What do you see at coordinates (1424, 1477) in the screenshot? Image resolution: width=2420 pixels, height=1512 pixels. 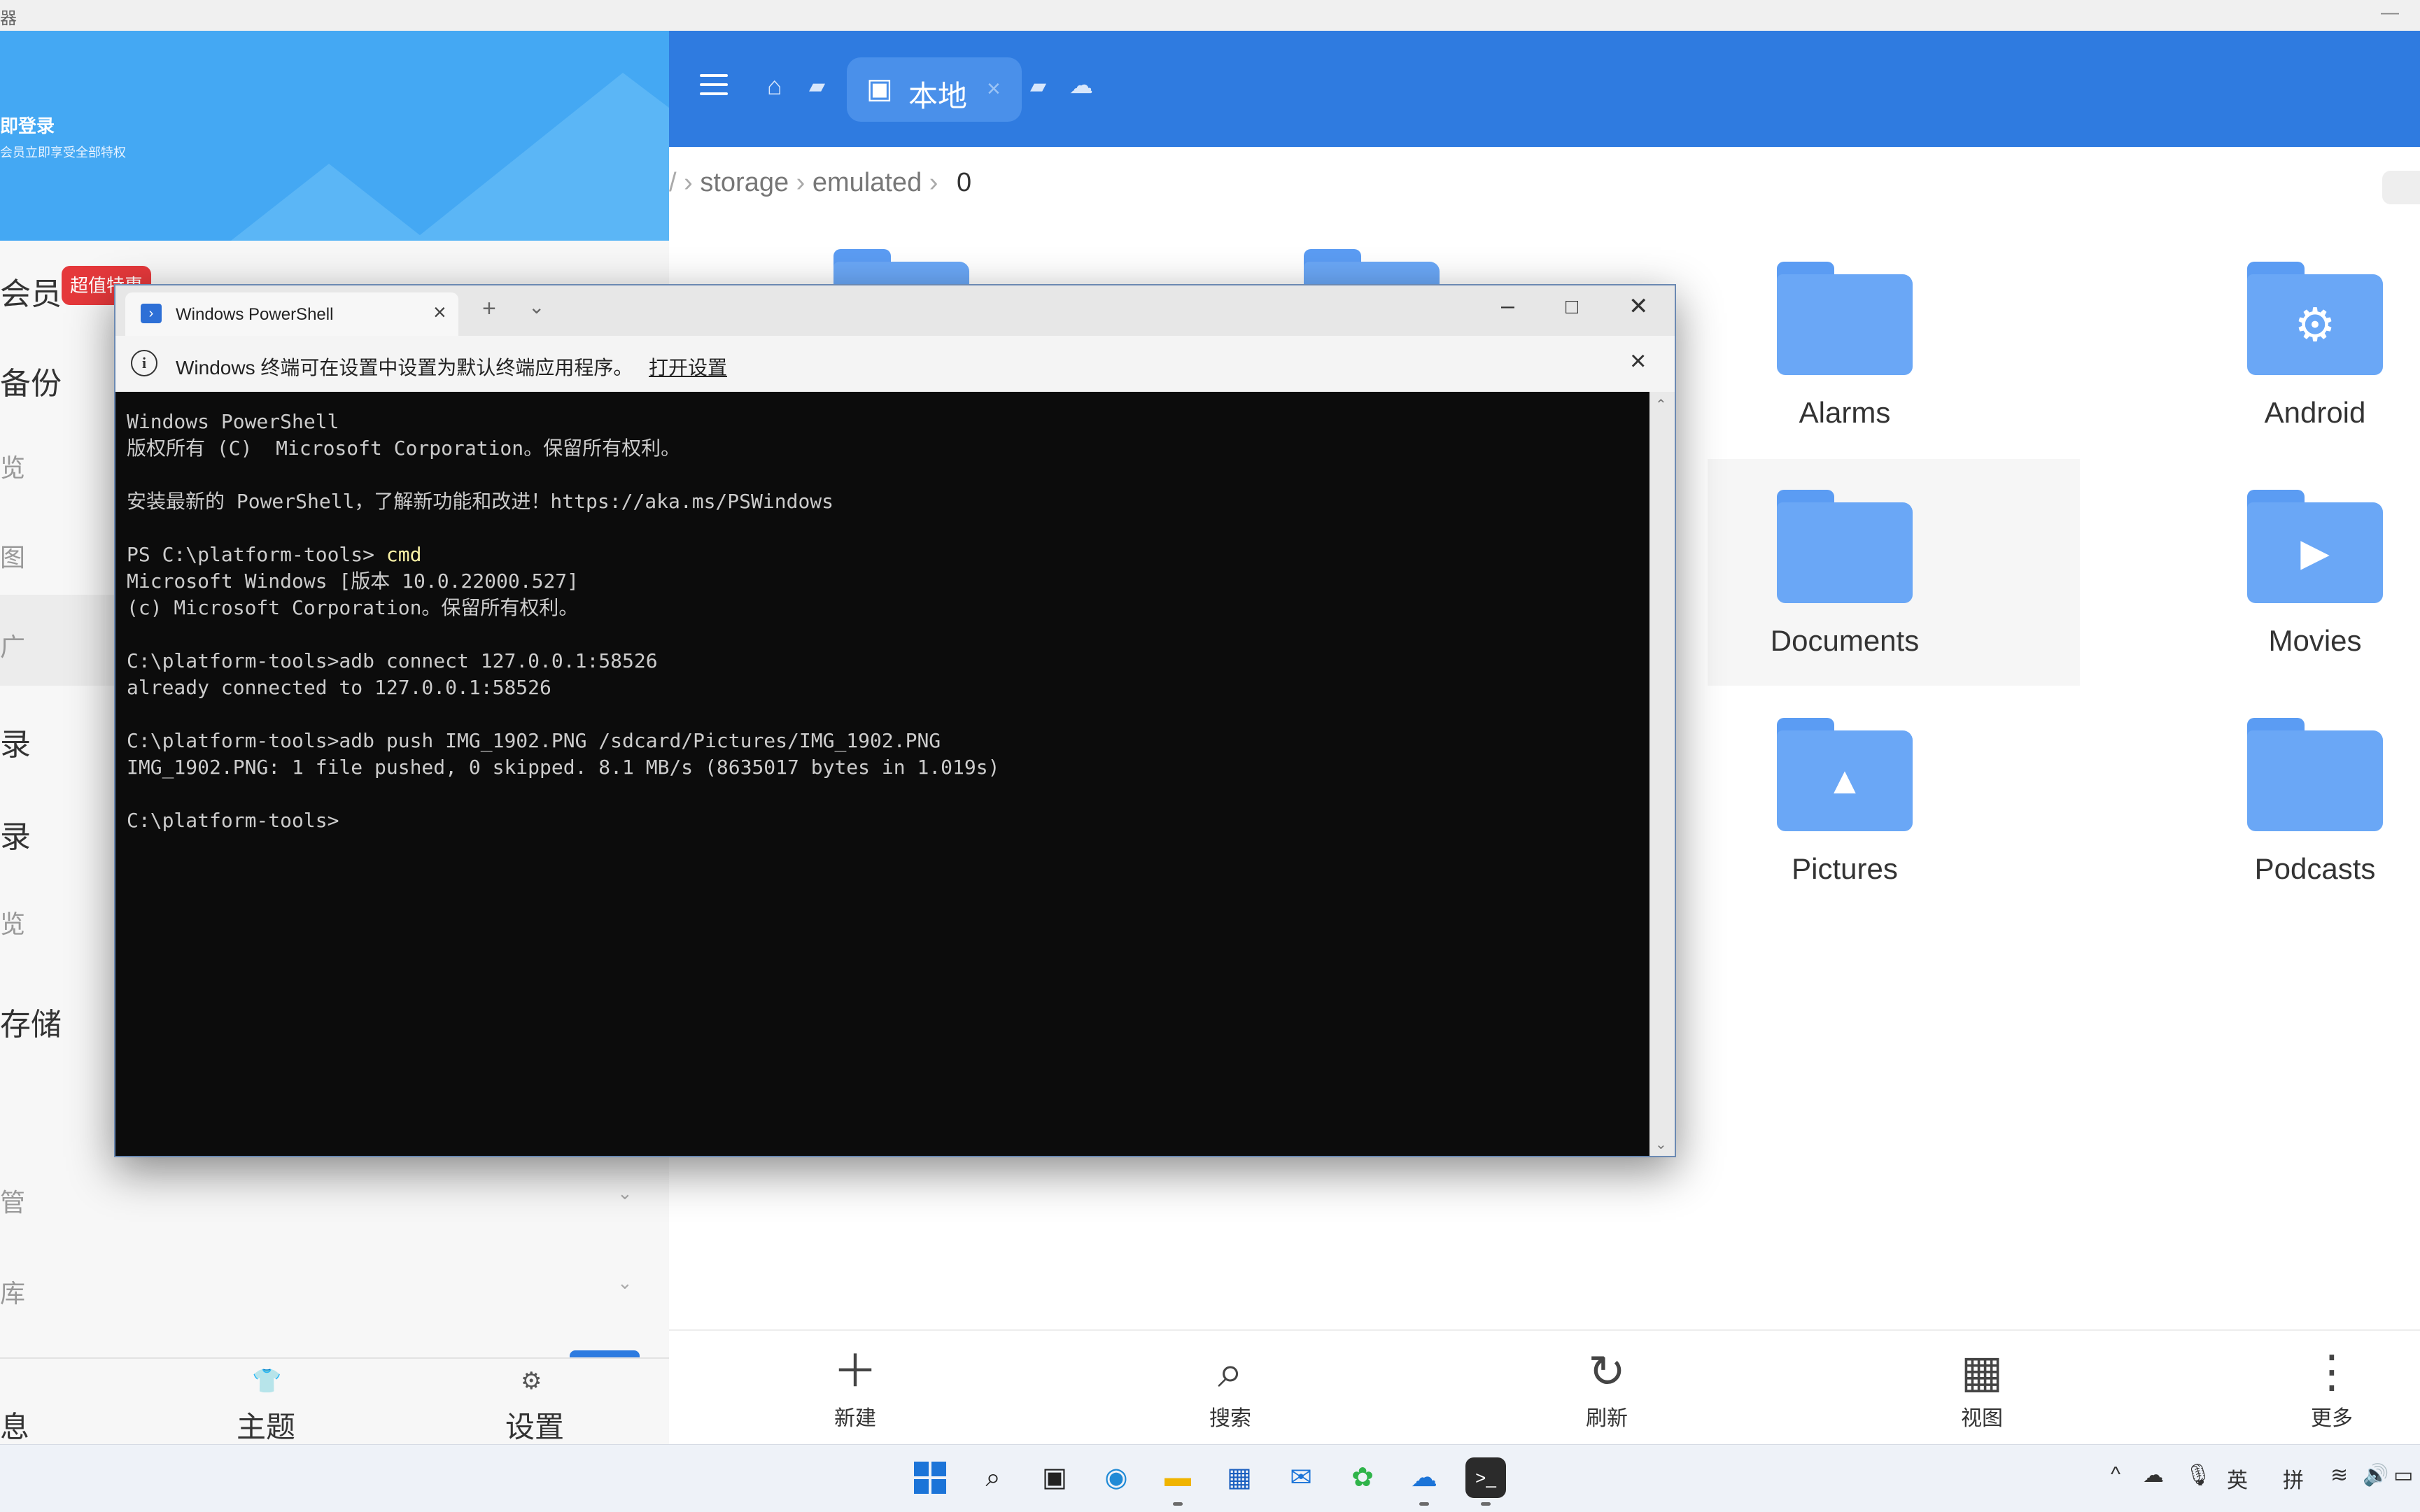 I see `cloud-app-icon: ☁` at bounding box center [1424, 1477].